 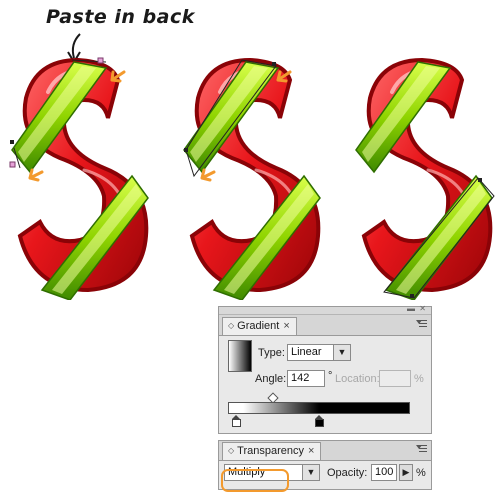 I want to click on tab-gradient: ◇ Gradient ×, so click(x=259, y=326).